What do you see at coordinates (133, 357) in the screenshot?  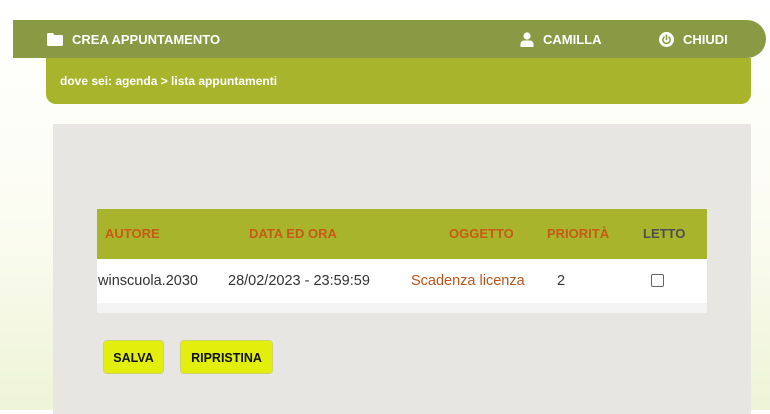 I see `save-button: SALVA` at bounding box center [133, 357].